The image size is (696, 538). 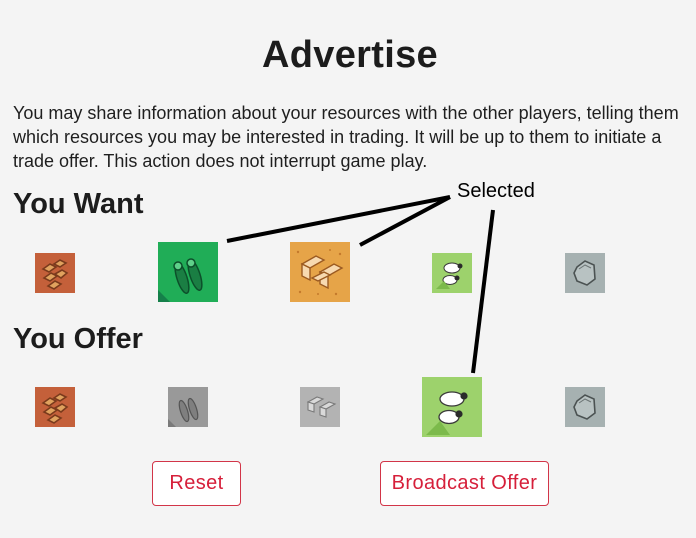 I want to click on selected-annotation-label: Selected, so click(x=496, y=191).